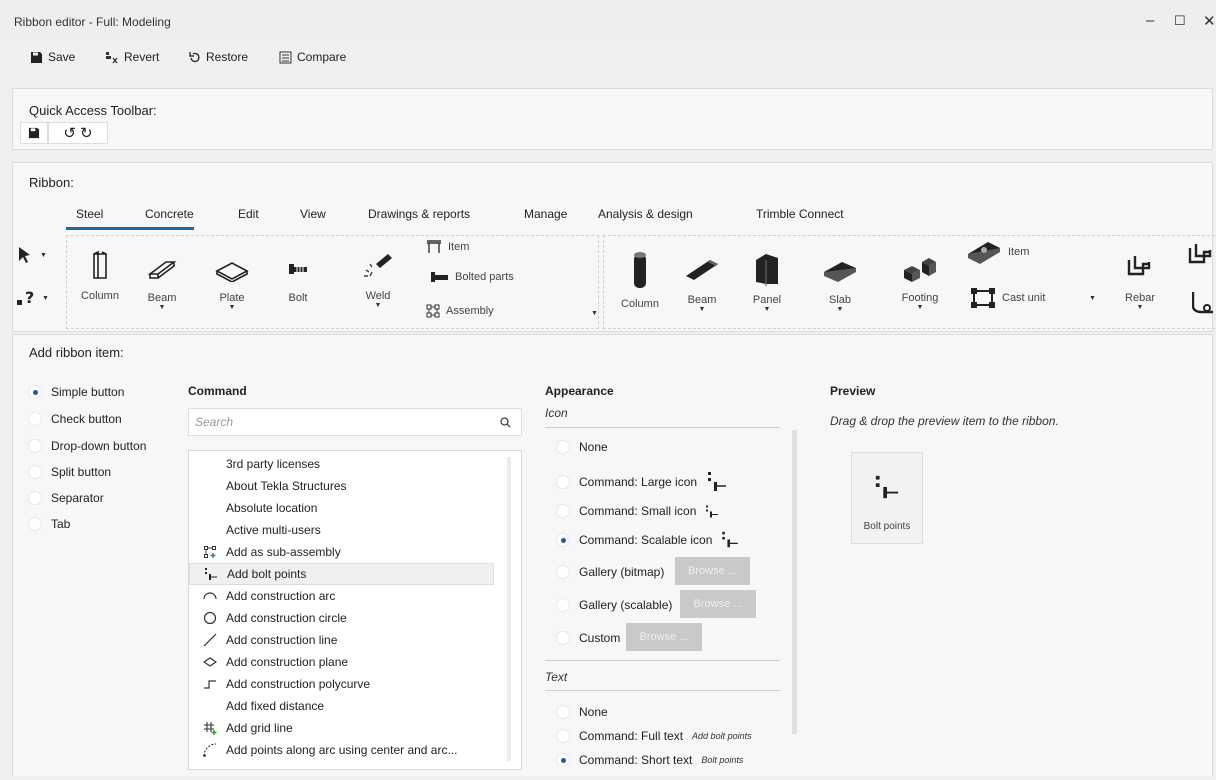 This screenshot has width=1216, height=780. What do you see at coordinates (78, 133) in the screenshot?
I see `qat-undo-redo: ↺ ↻` at bounding box center [78, 133].